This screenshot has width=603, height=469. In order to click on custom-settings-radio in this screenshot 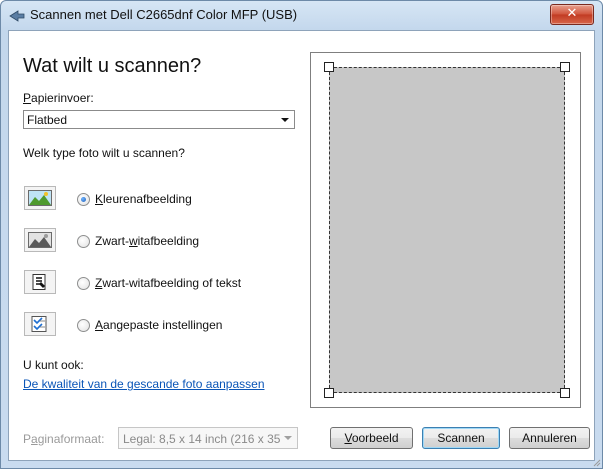, I will do `click(83, 325)`.